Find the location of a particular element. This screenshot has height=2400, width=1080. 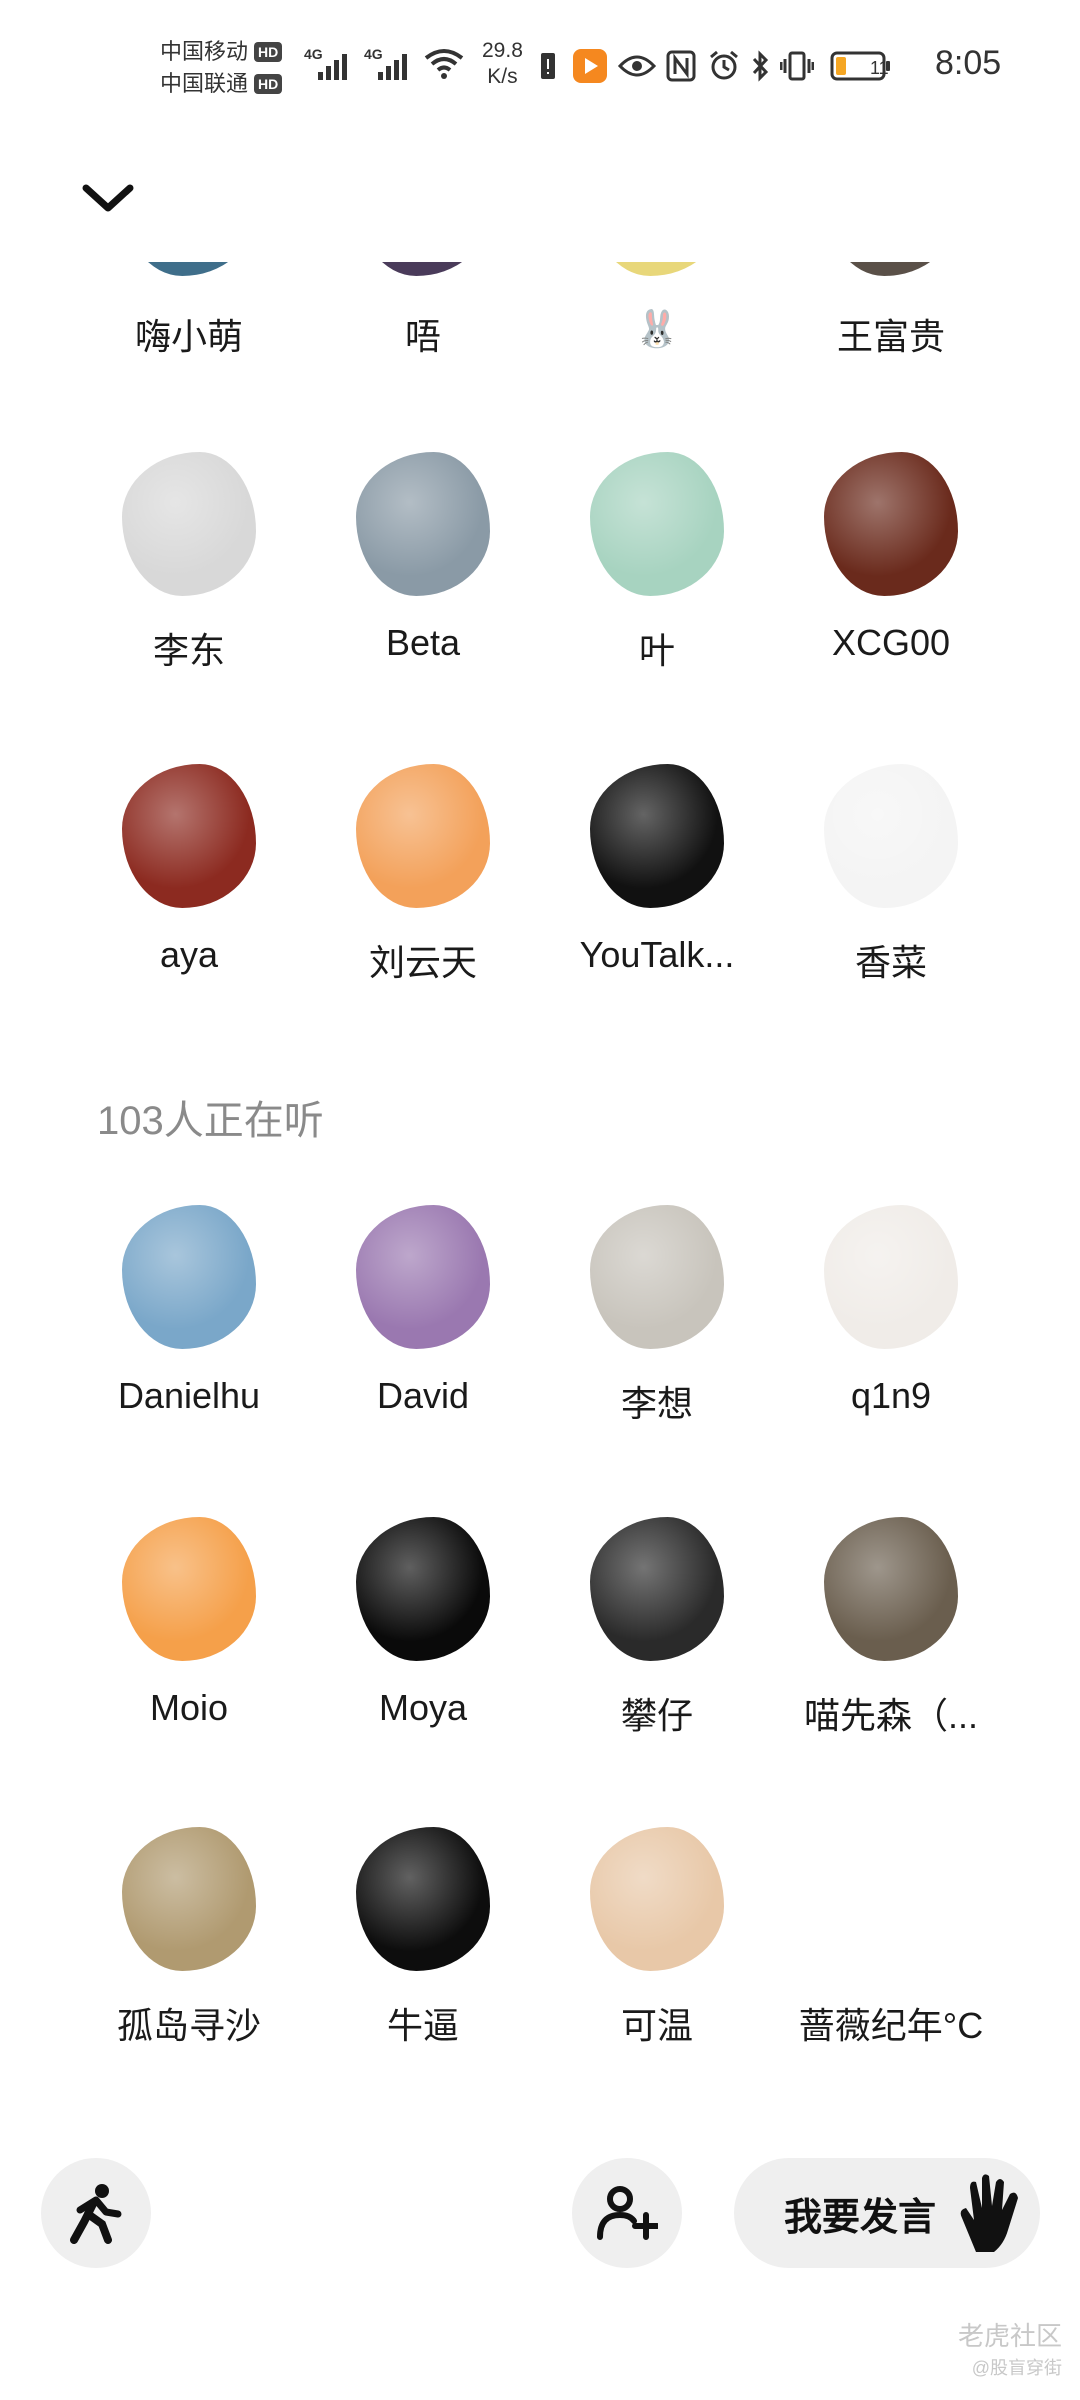

carrier-2: 中国联通 is located at coordinates (204, 83).